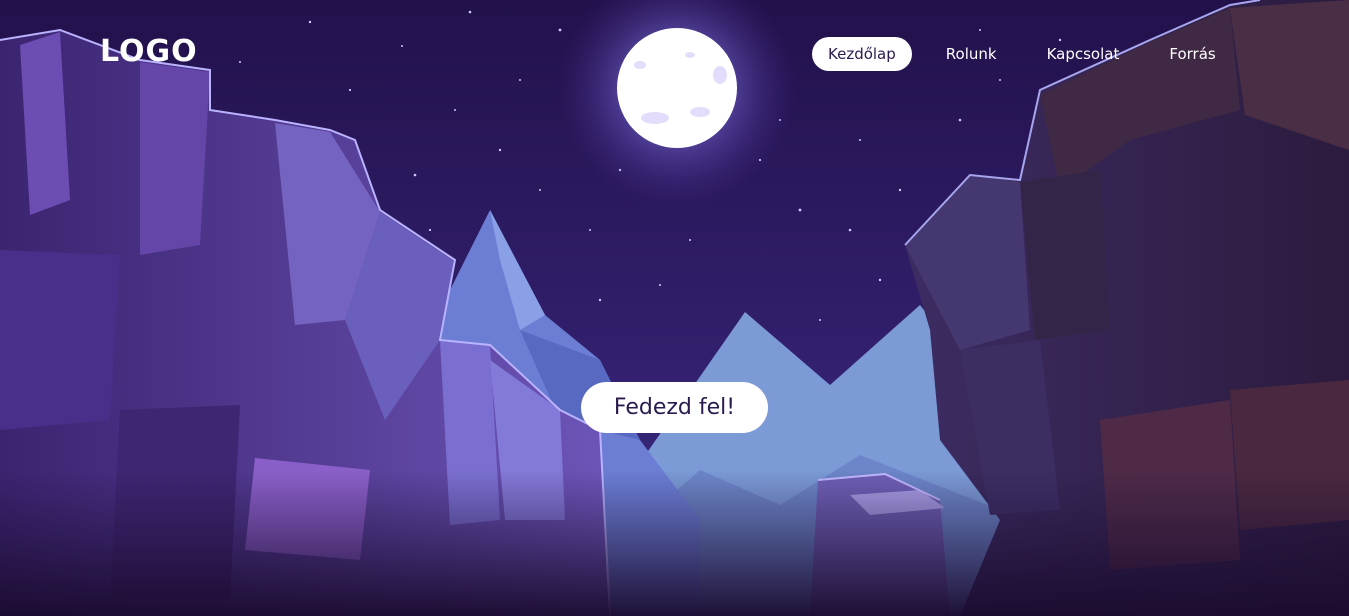 The height and width of the screenshot is (616, 1349). Describe the element at coordinates (971, 54) in the screenshot. I see `nav-item-rolunk: Rolunk` at that location.